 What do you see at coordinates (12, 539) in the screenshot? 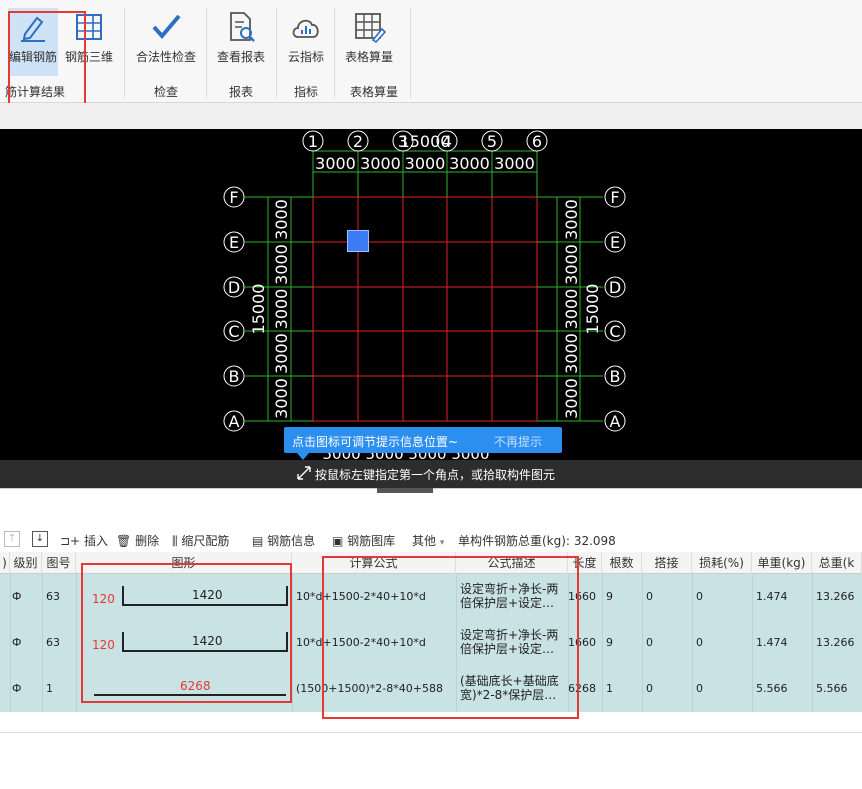
I see `move-up-icon: ↑` at bounding box center [12, 539].